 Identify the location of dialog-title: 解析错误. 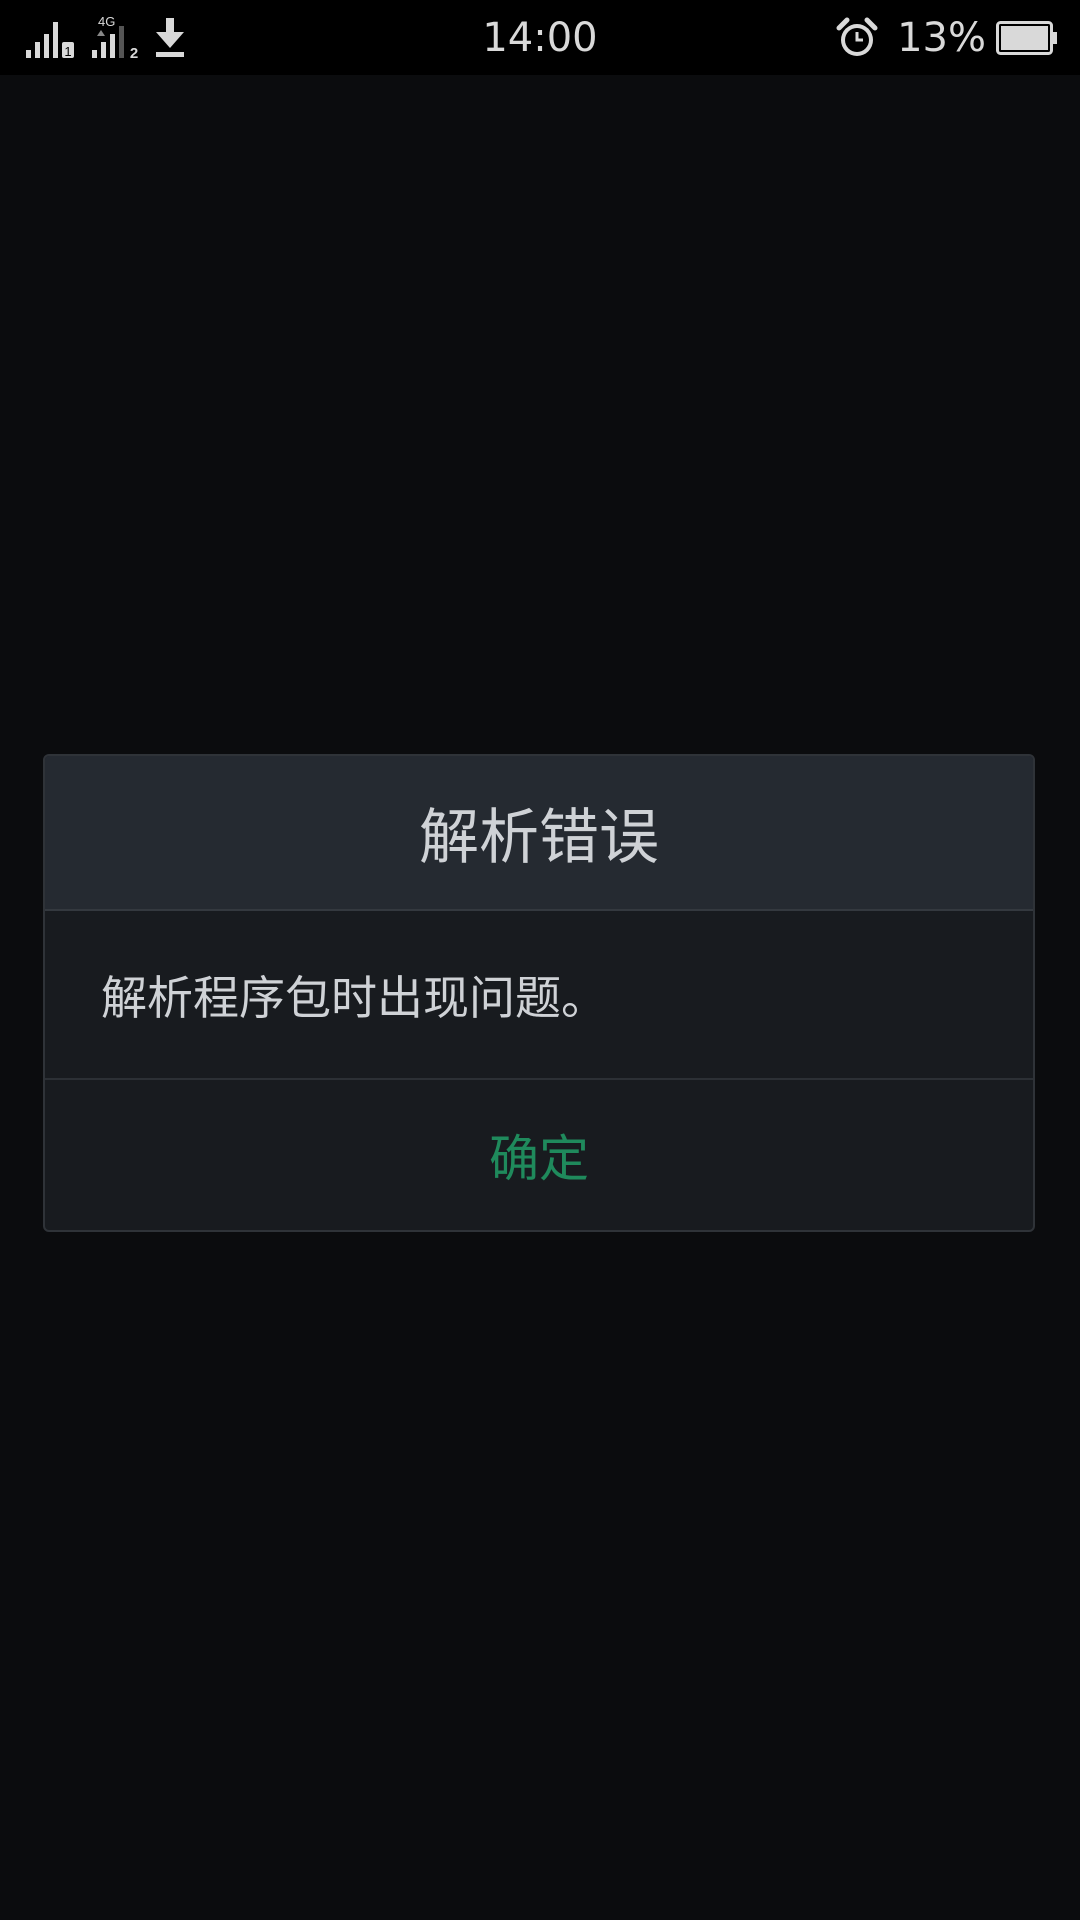
(539, 833).